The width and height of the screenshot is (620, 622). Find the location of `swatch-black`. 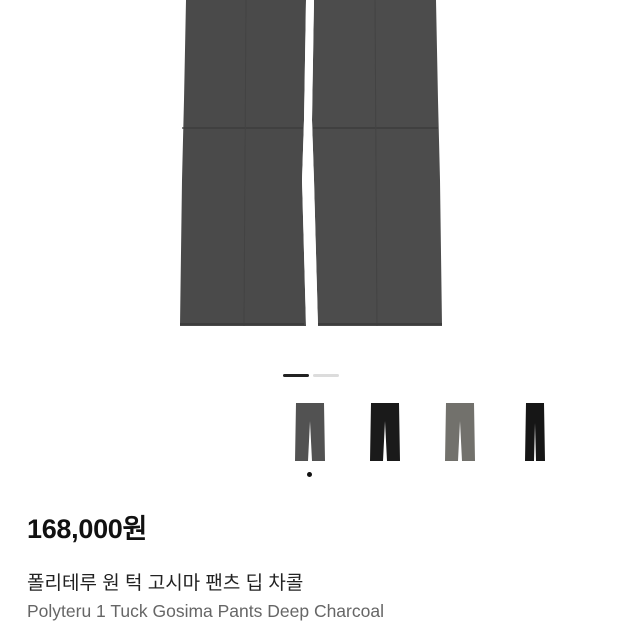

swatch-black is located at coordinates (385, 432).